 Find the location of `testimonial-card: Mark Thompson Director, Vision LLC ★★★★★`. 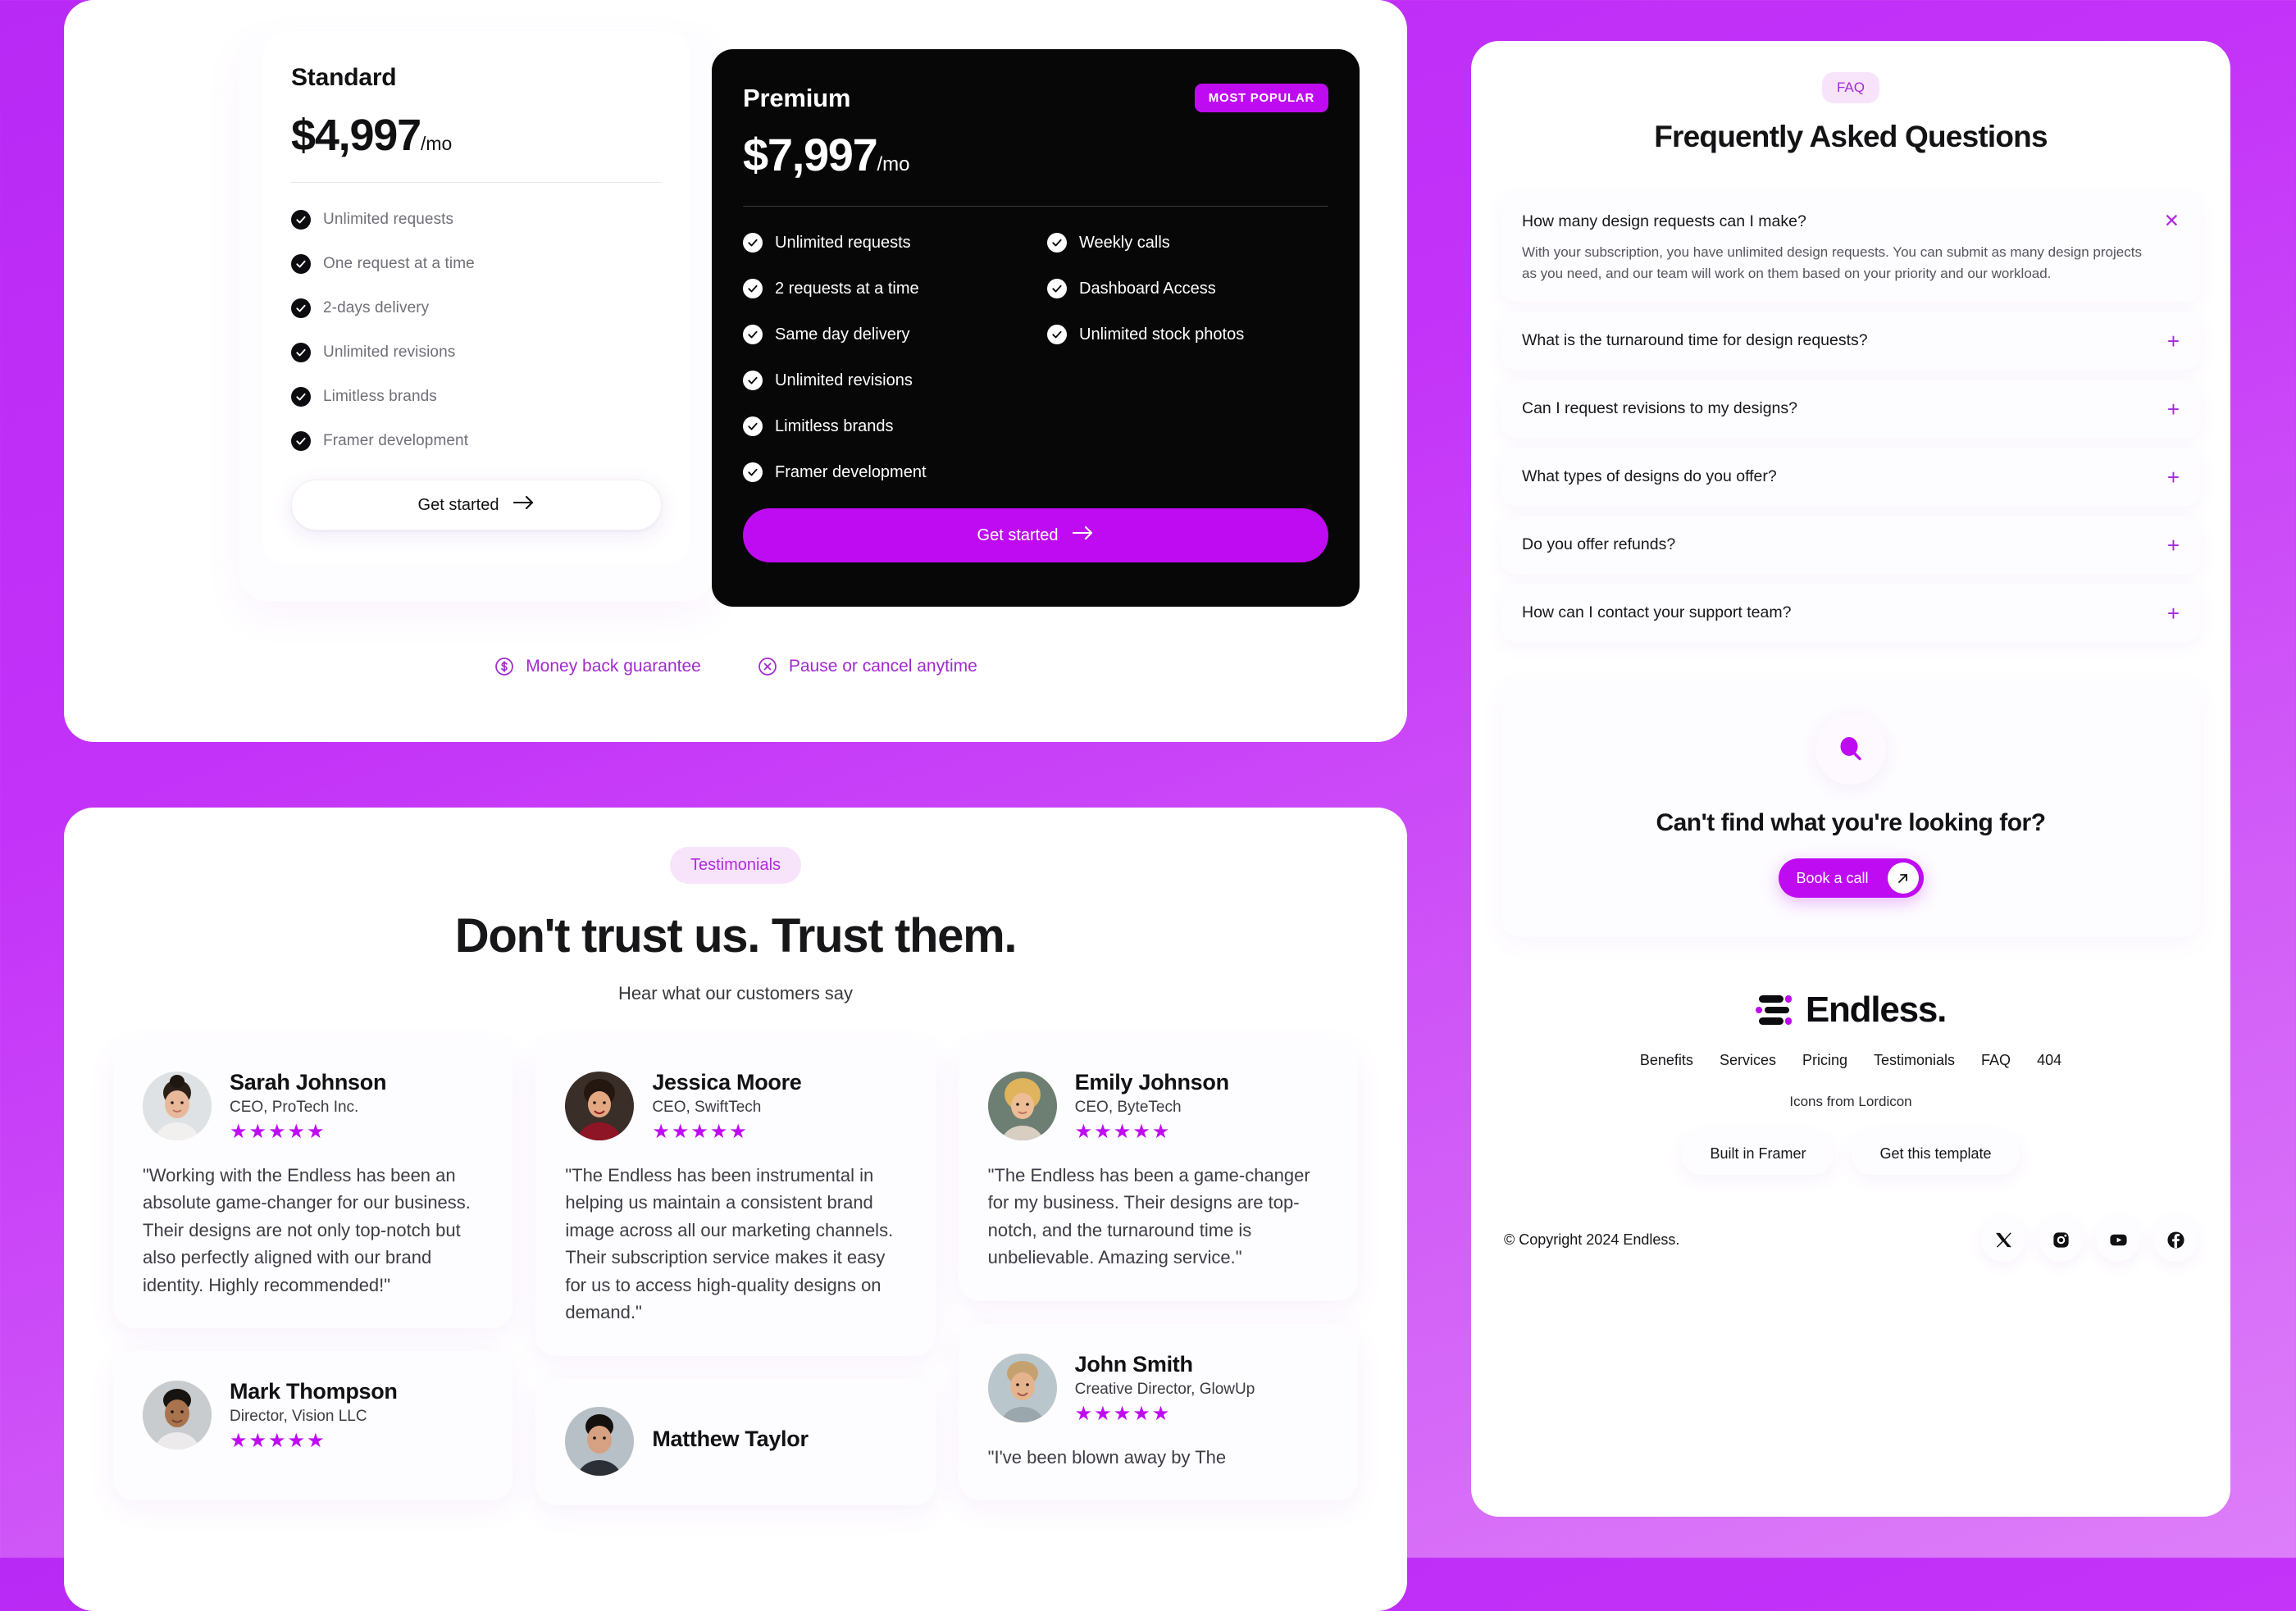

testimonial-card: Mark Thompson Director, Vision LLC ★★★★★ is located at coordinates (313, 1426).